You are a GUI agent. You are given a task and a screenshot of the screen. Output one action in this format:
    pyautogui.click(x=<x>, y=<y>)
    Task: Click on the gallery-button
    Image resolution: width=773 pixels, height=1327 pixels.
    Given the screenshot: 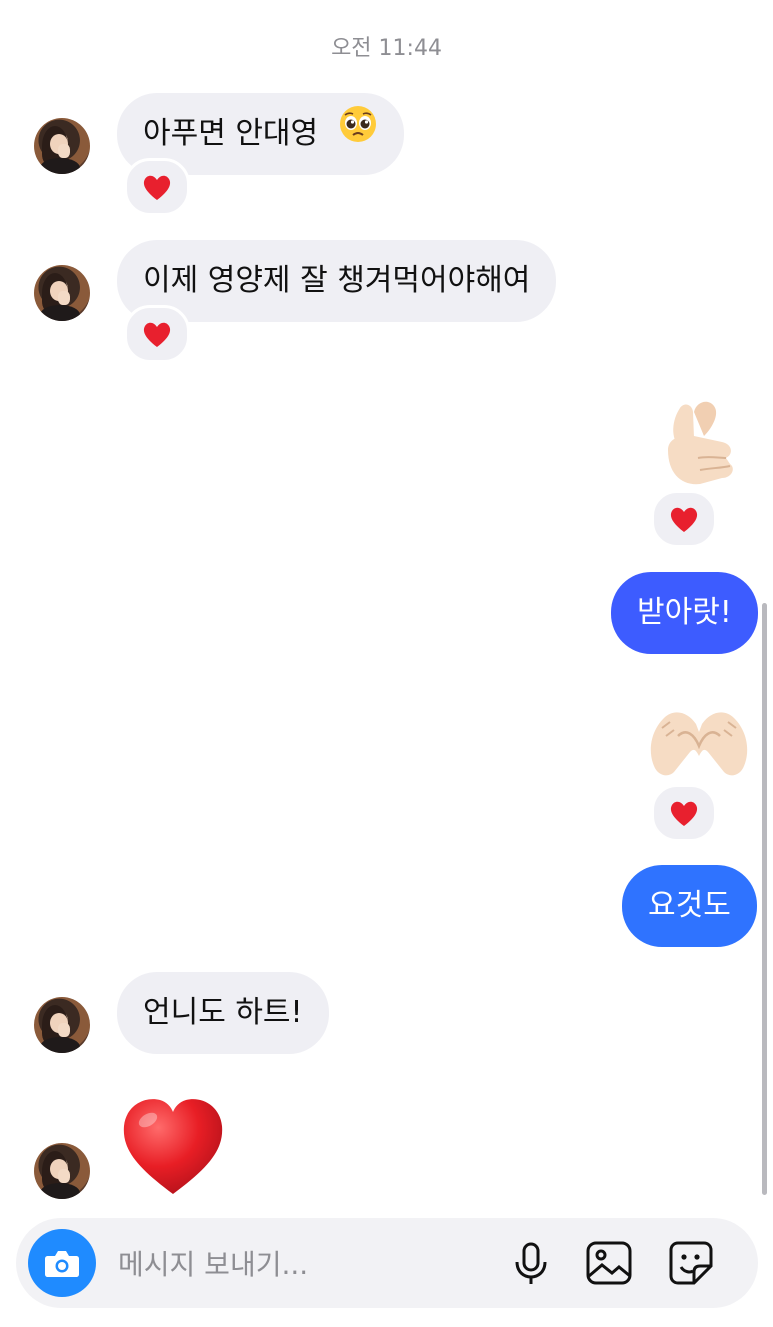 What is the action you would take?
    pyautogui.click(x=609, y=1263)
    